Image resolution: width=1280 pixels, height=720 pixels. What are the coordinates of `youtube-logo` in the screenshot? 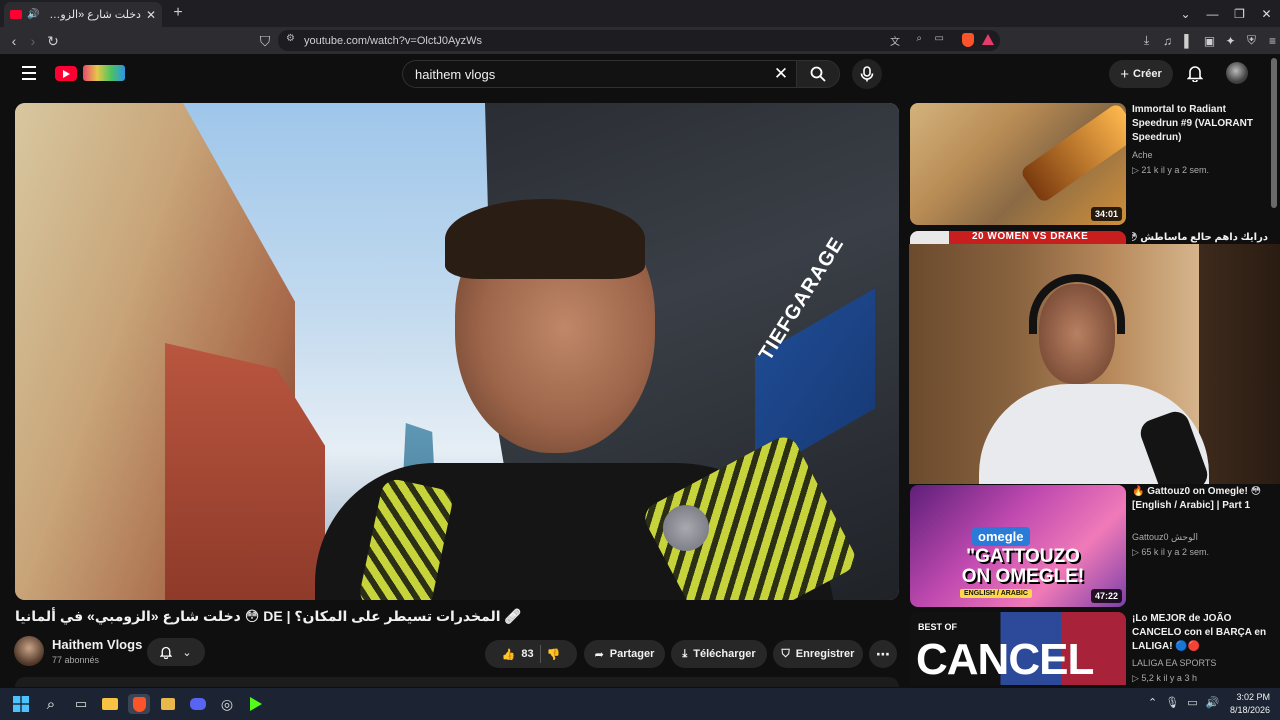 It's located at (90, 73).